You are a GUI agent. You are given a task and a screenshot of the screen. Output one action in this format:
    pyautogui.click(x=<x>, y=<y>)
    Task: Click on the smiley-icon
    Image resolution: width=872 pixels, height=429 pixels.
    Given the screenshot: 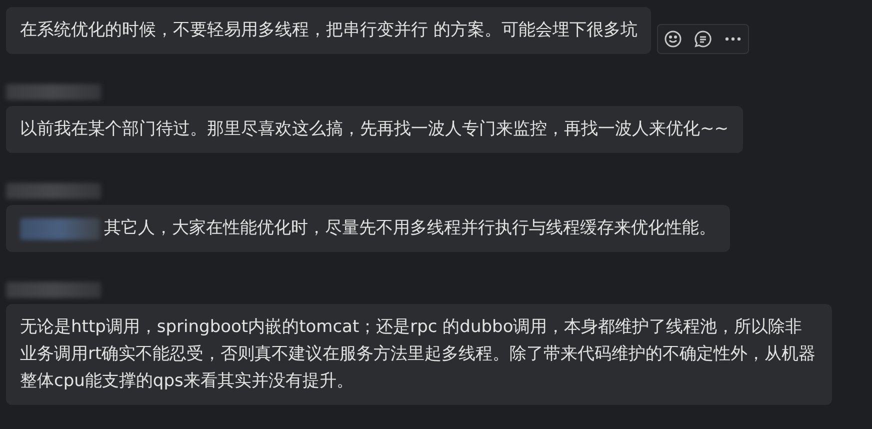 What is the action you would take?
    pyautogui.click(x=673, y=39)
    